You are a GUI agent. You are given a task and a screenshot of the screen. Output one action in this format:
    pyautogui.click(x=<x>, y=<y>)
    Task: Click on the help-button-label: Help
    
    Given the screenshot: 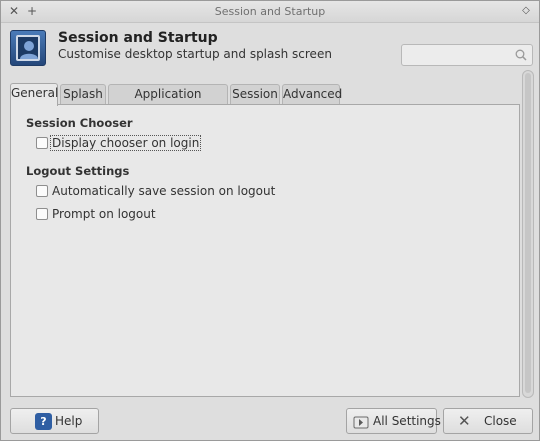 What is the action you would take?
    pyautogui.click(x=69, y=421)
    